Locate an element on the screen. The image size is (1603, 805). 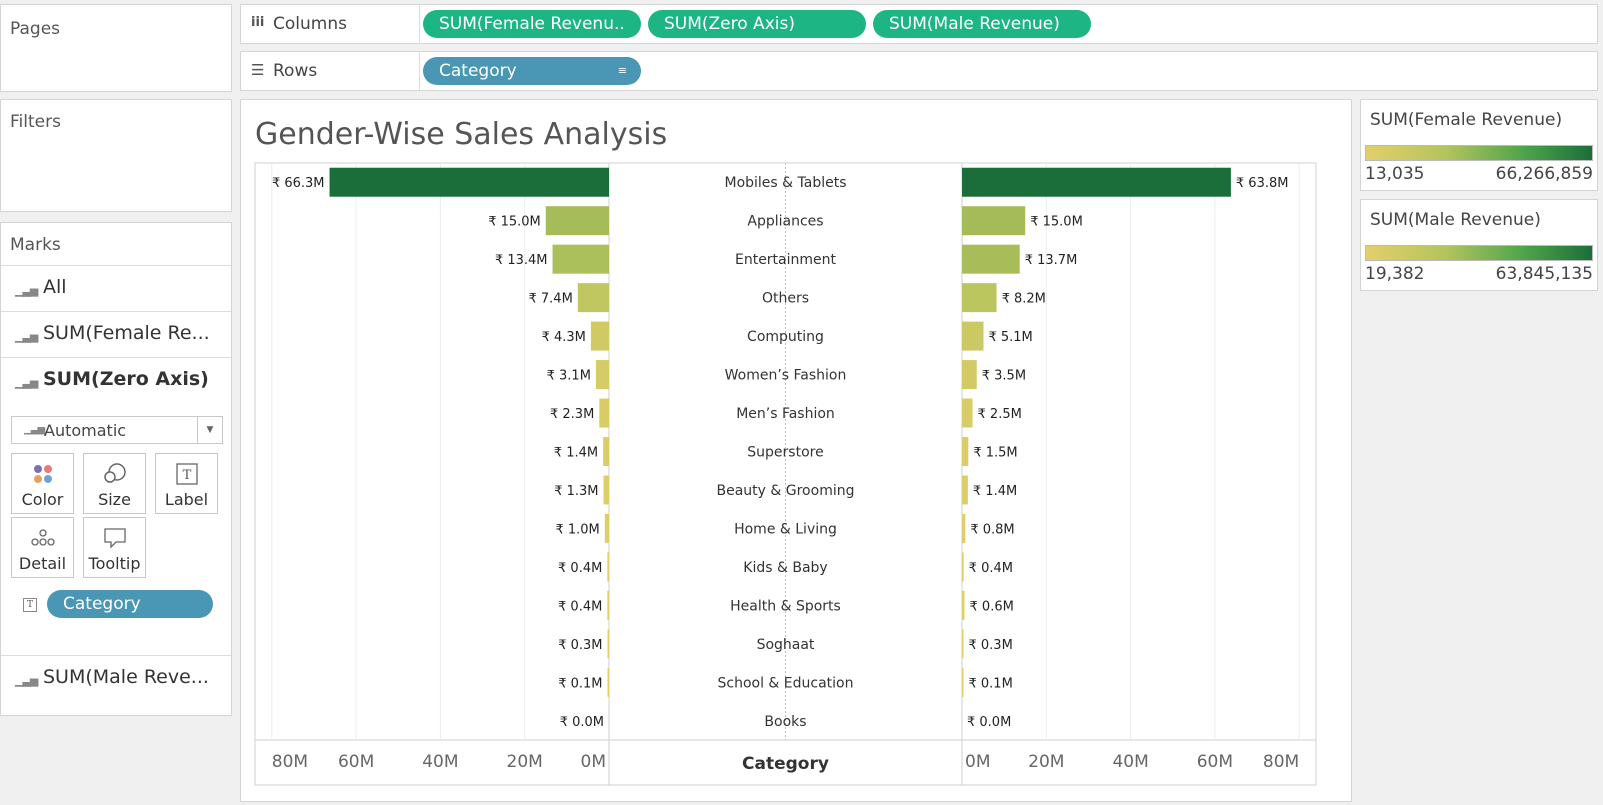
marks-zero-label: SUM(Zero Axis) is located at coordinates (126, 379).